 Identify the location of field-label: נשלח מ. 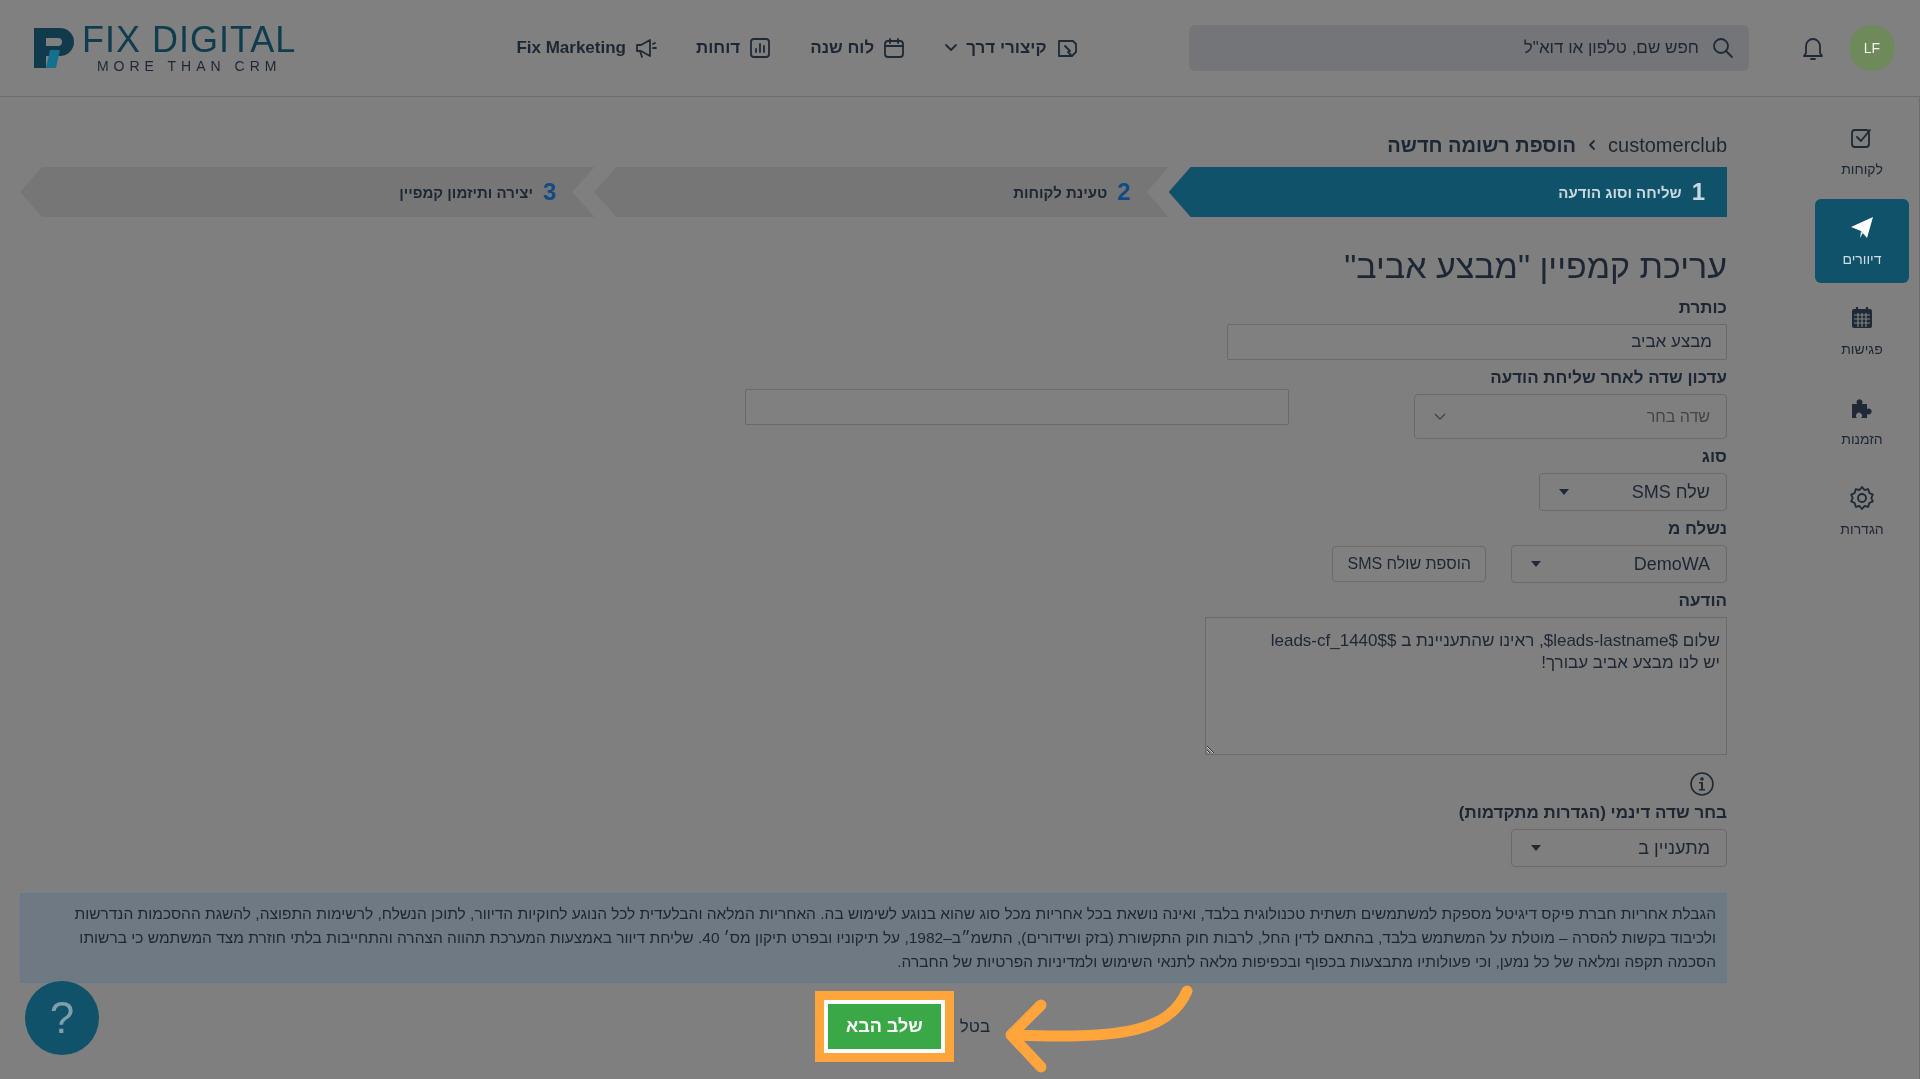
(1697, 529).